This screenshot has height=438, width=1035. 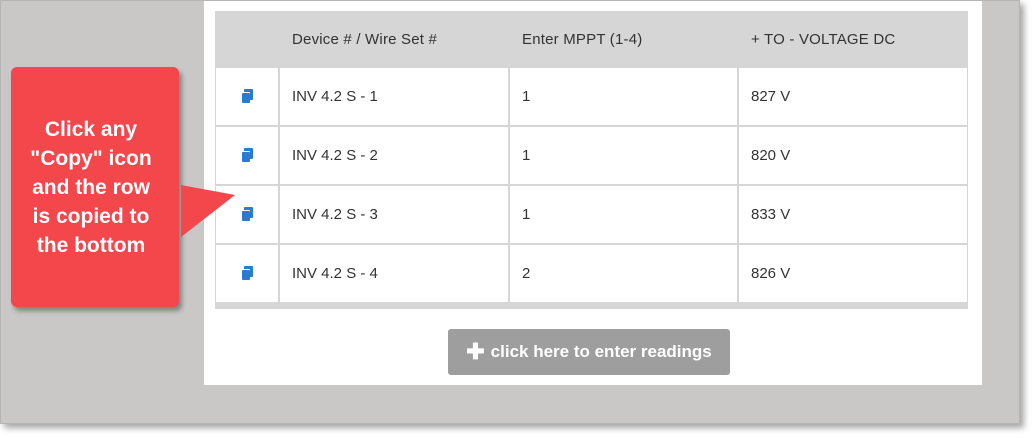 I want to click on mppt-cell: 2, so click(x=624, y=274).